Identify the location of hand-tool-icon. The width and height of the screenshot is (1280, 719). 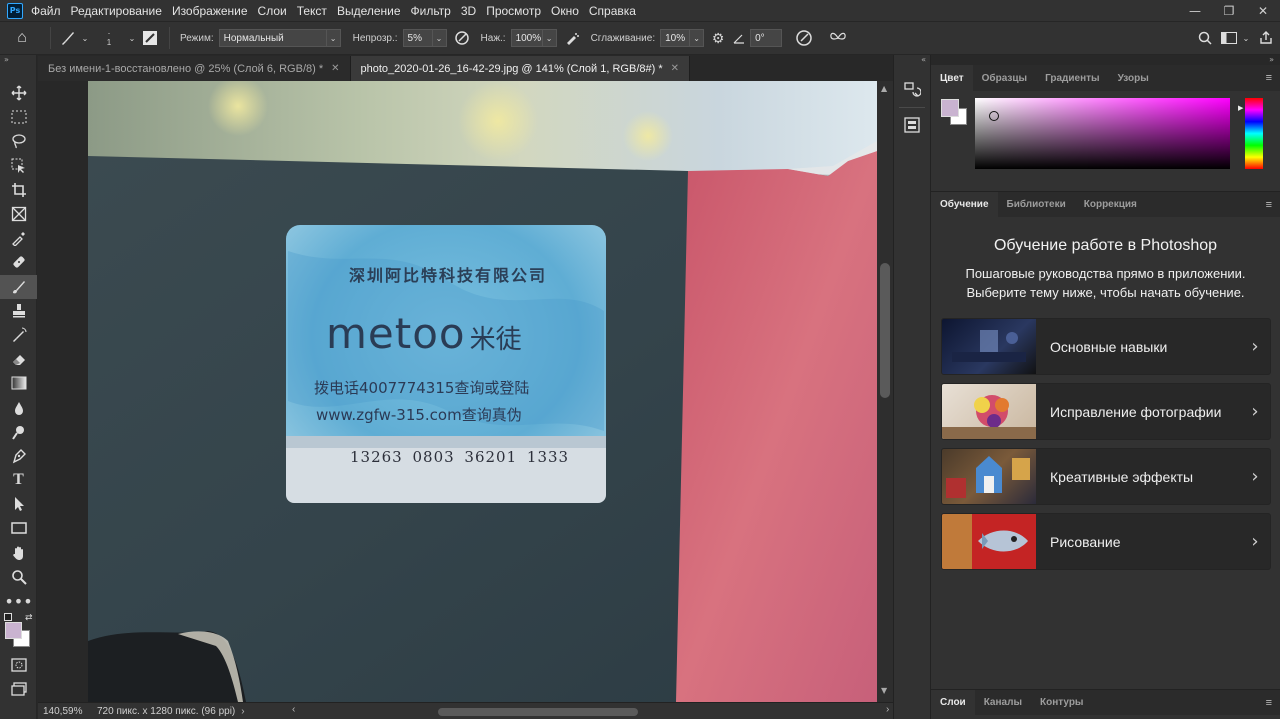
(18, 553).